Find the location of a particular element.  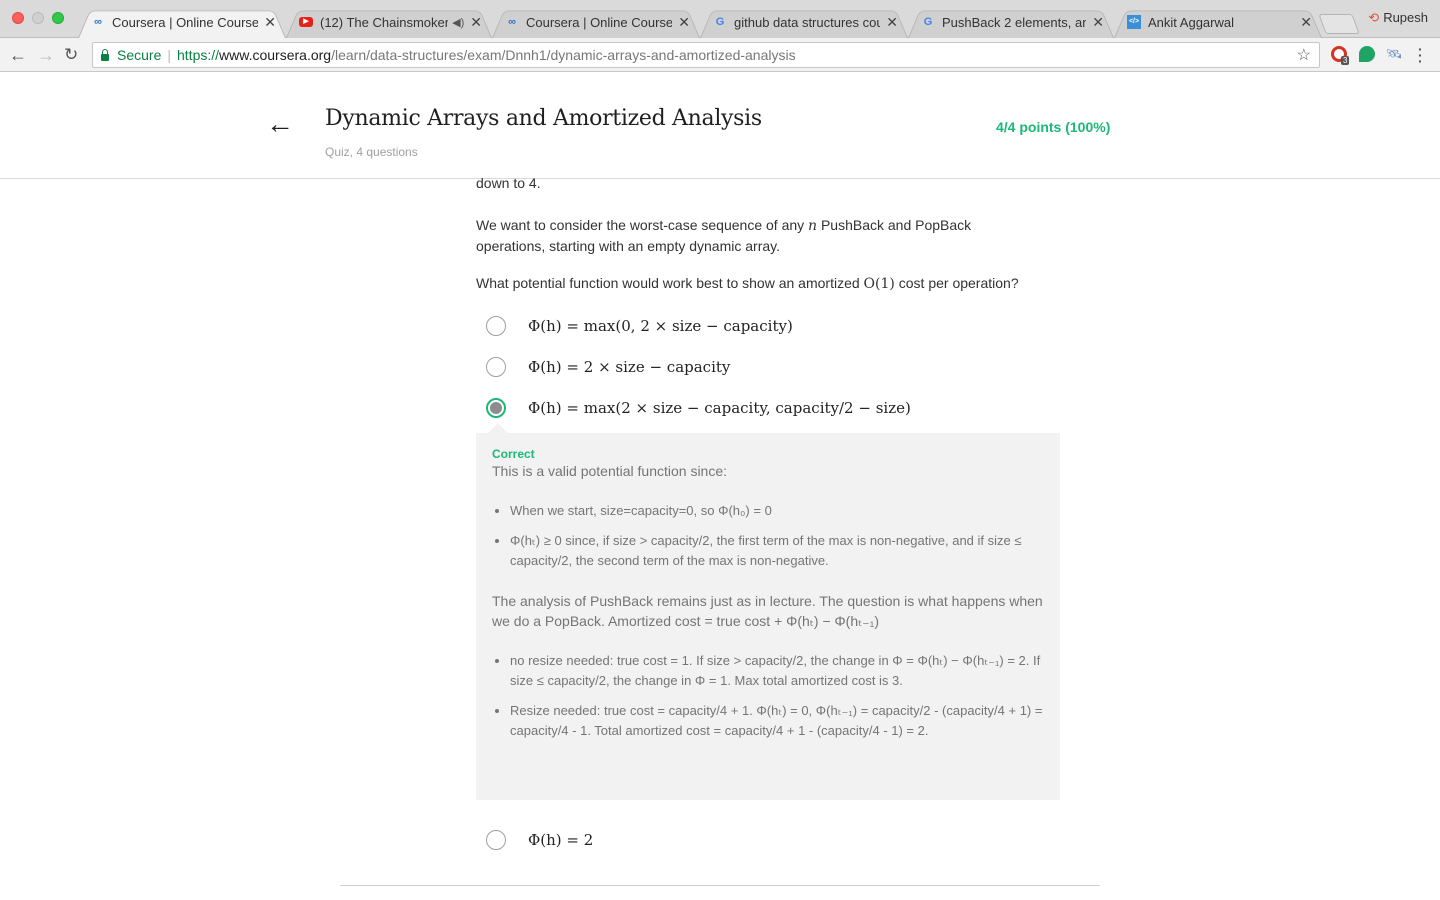

url-scheme: https:// is located at coordinates (198, 55).